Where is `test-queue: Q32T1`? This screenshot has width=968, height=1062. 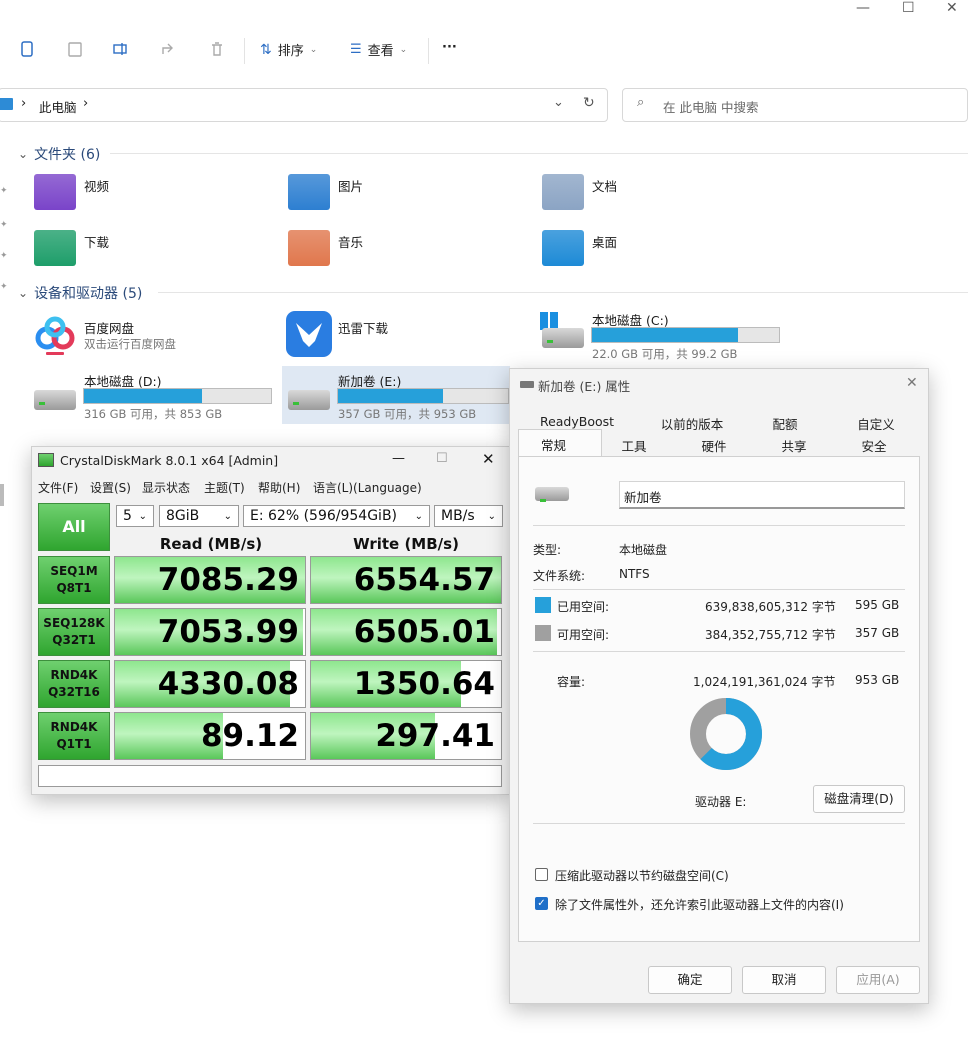 test-queue: Q32T1 is located at coordinates (74, 640).